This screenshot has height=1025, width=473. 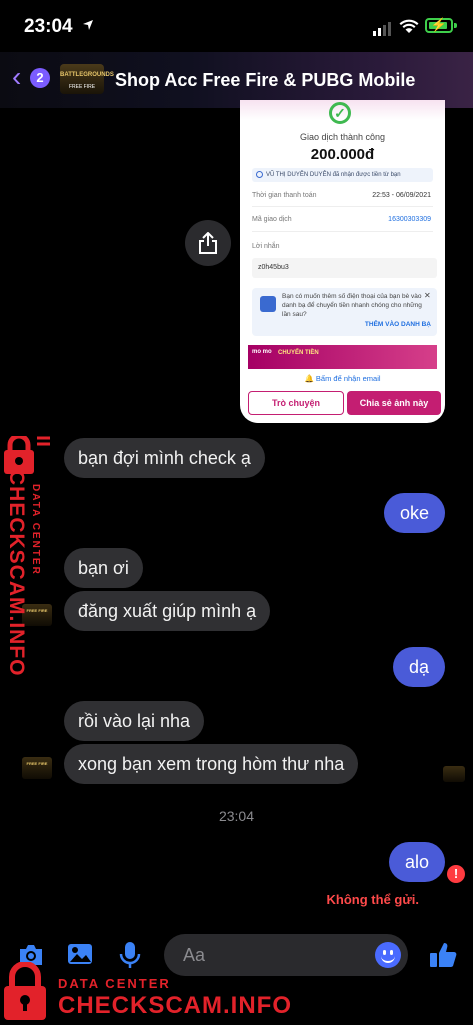 I want to click on message-incoming: bạn đợi mình check ạ, so click(x=164, y=458).